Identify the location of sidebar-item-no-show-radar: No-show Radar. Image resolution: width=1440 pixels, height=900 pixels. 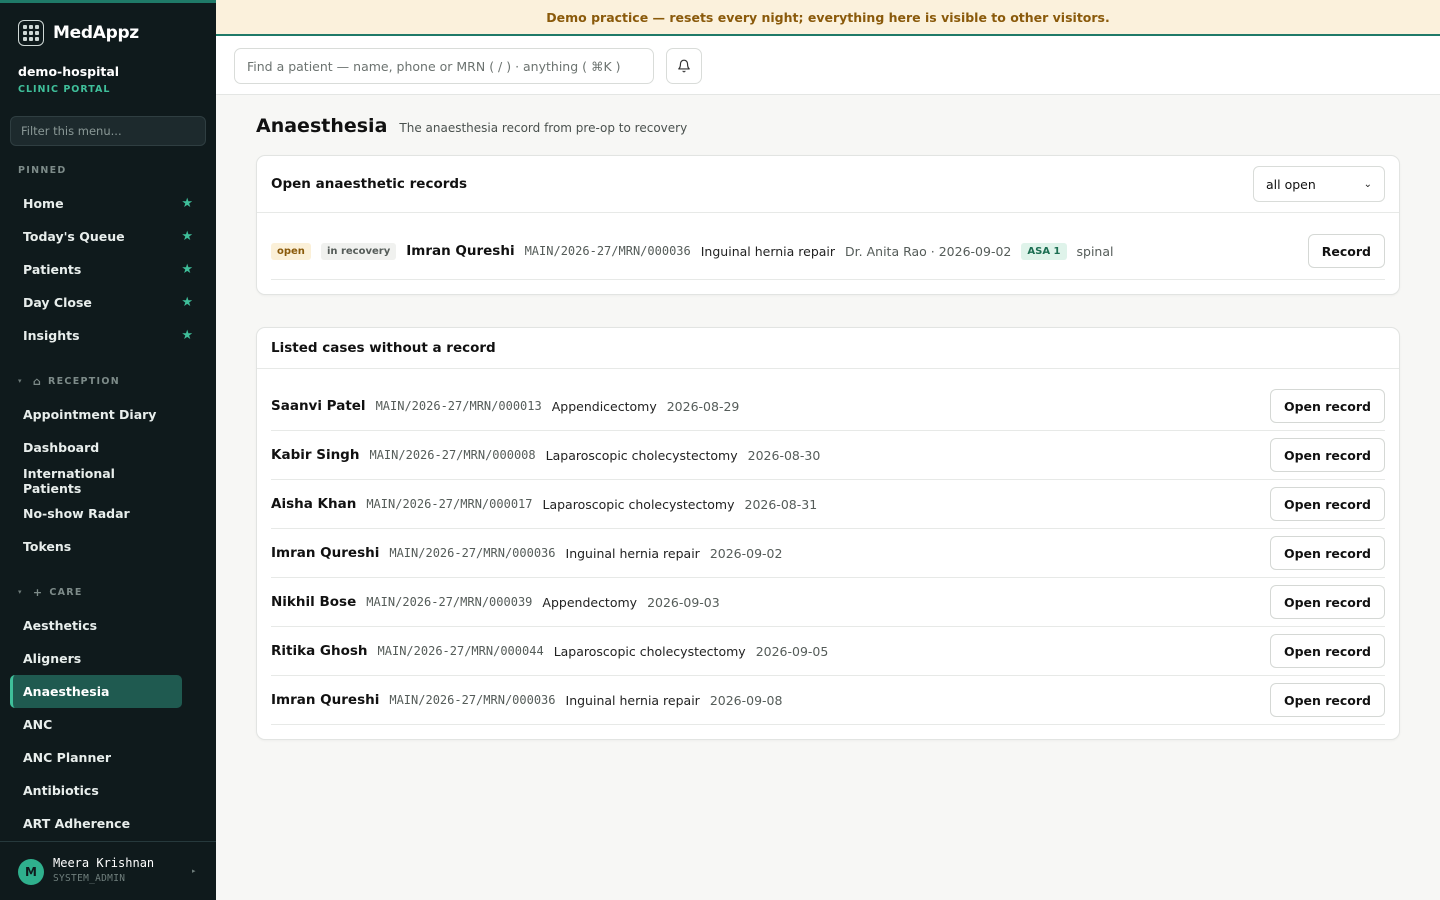
(96, 513).